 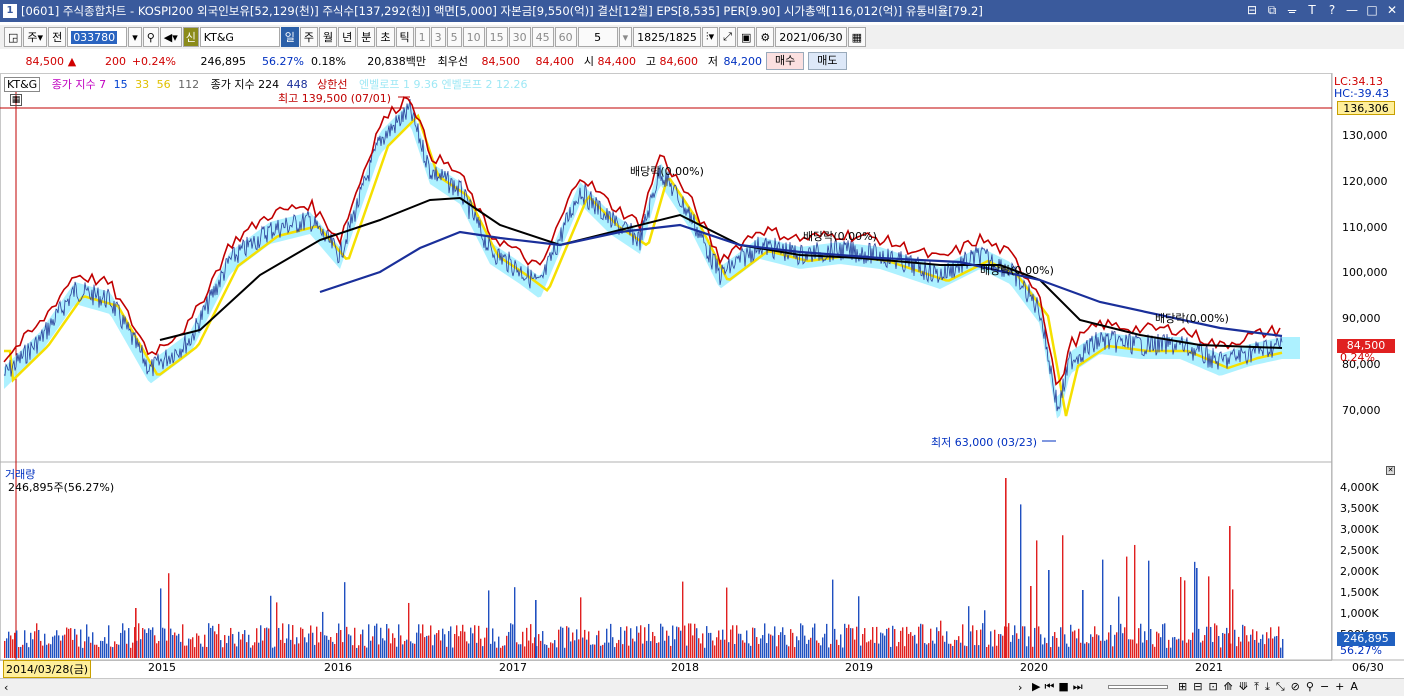 What do you see at coordinates (1256, 687) in the screenshot?
I see `tool-6-icon: ⤒` at bounding box center [1256, 687].